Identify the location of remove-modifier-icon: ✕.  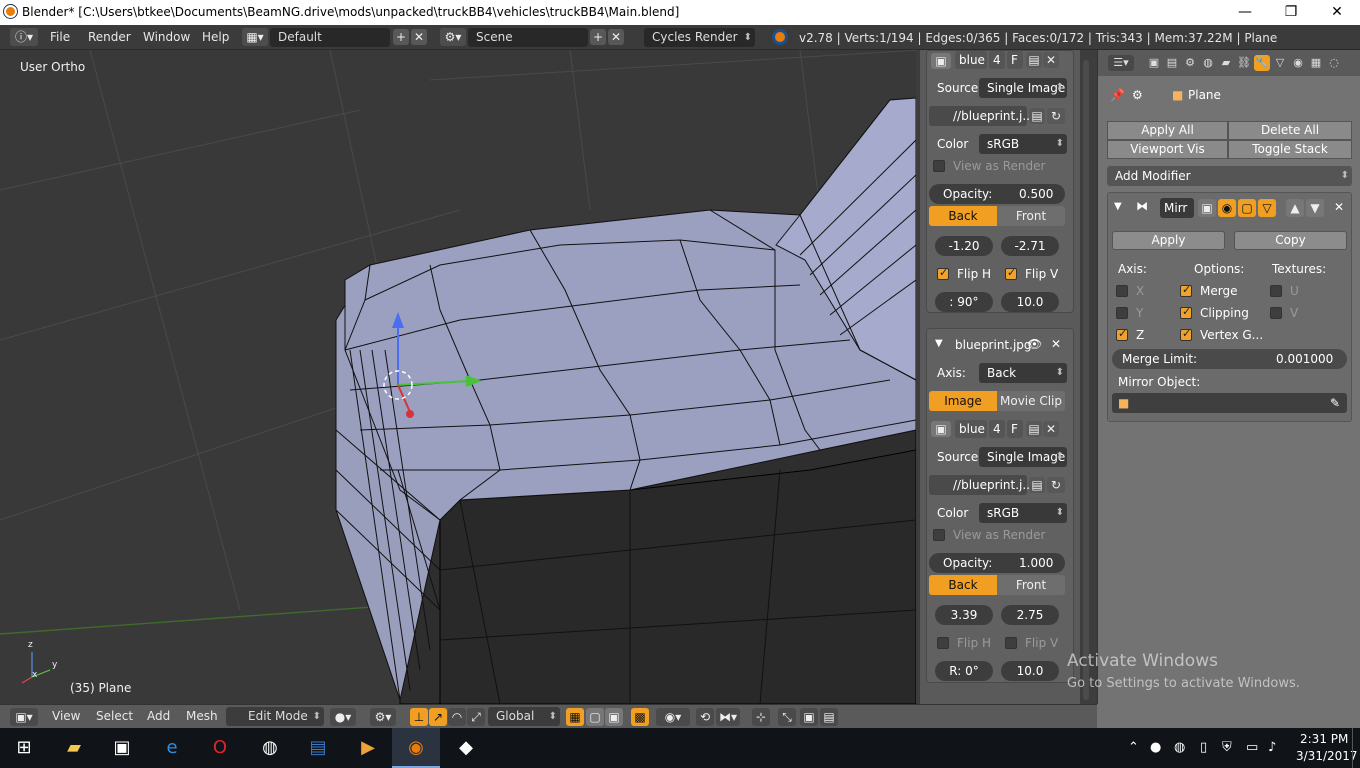
(1339, 207).